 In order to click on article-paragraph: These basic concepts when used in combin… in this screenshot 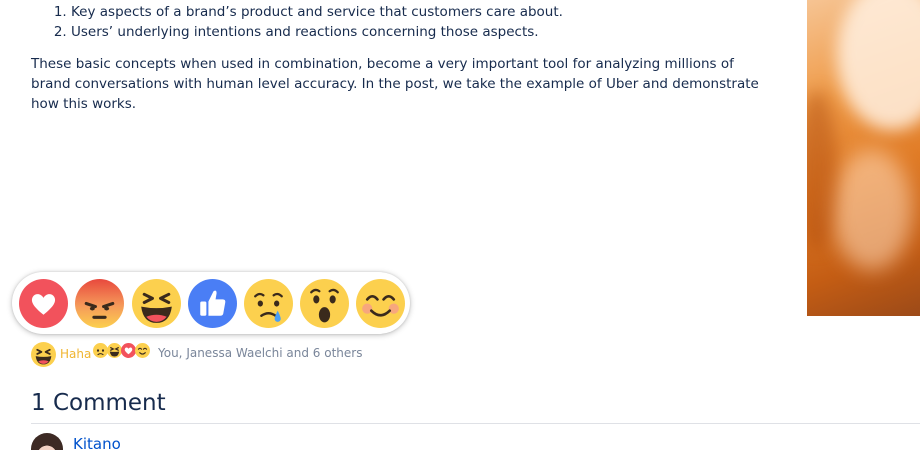, I will do `click(395, 84)`.